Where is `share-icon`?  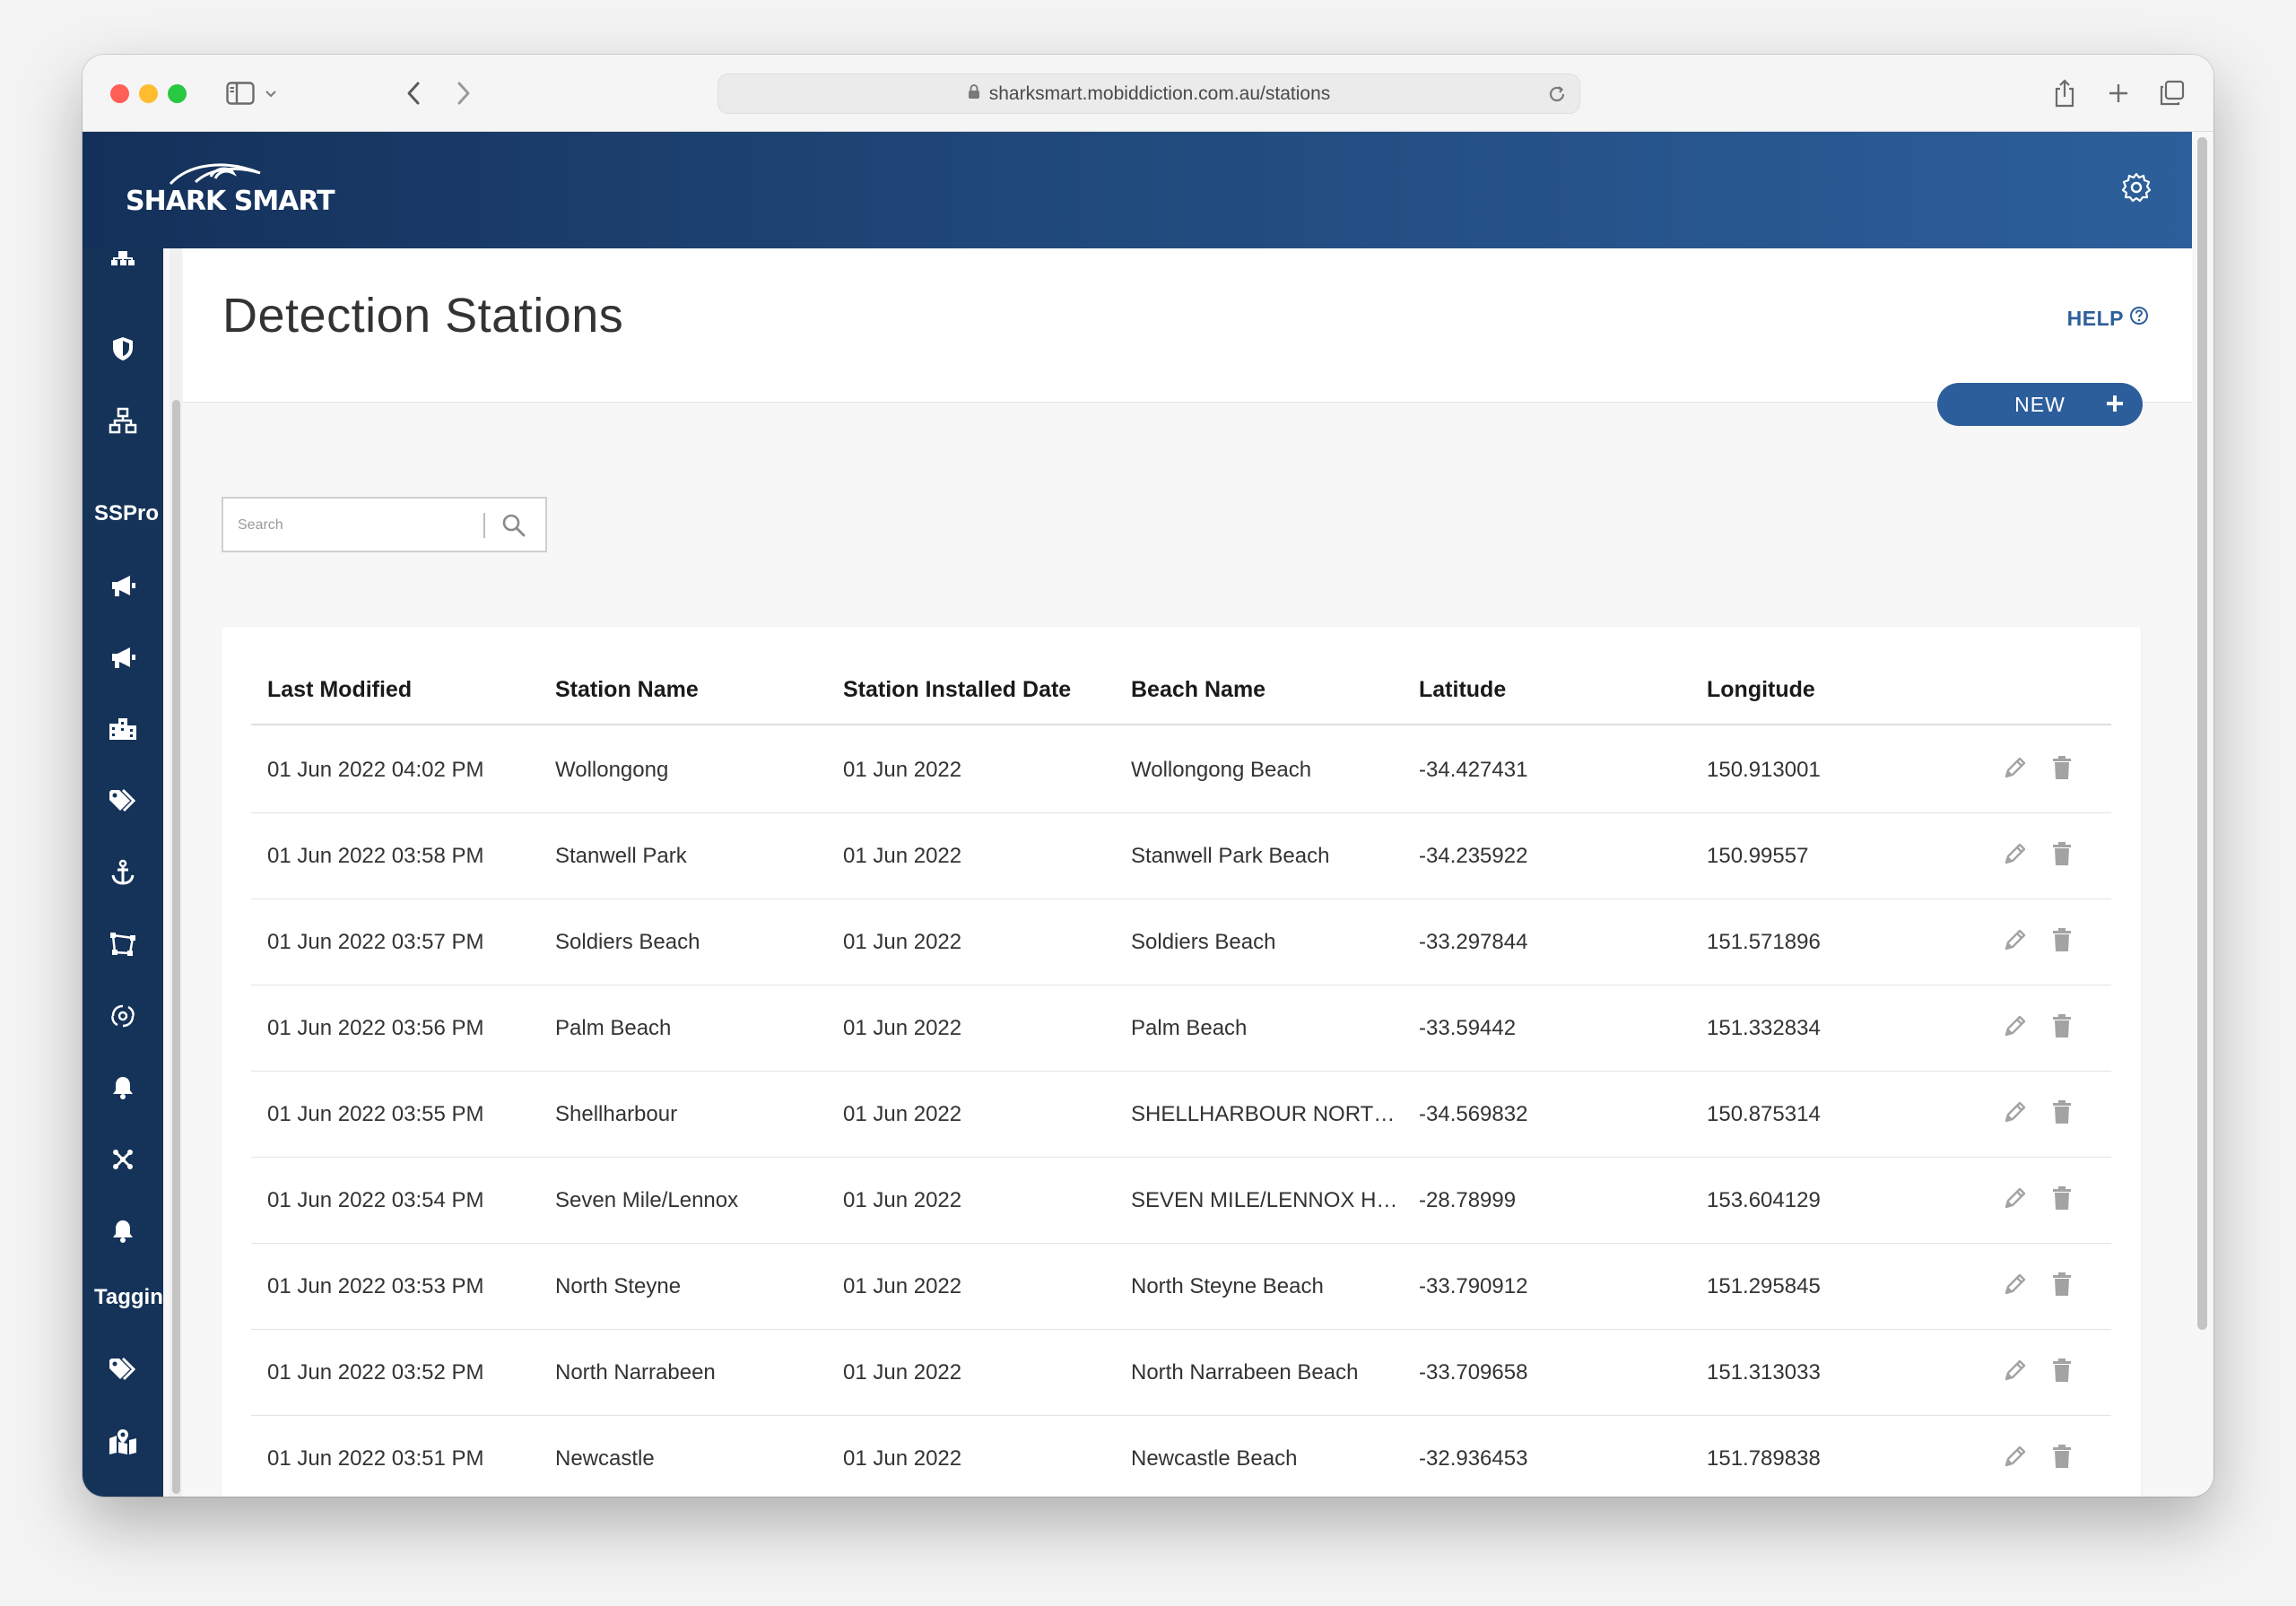 share-icon is located at coordinates (2065, 93).